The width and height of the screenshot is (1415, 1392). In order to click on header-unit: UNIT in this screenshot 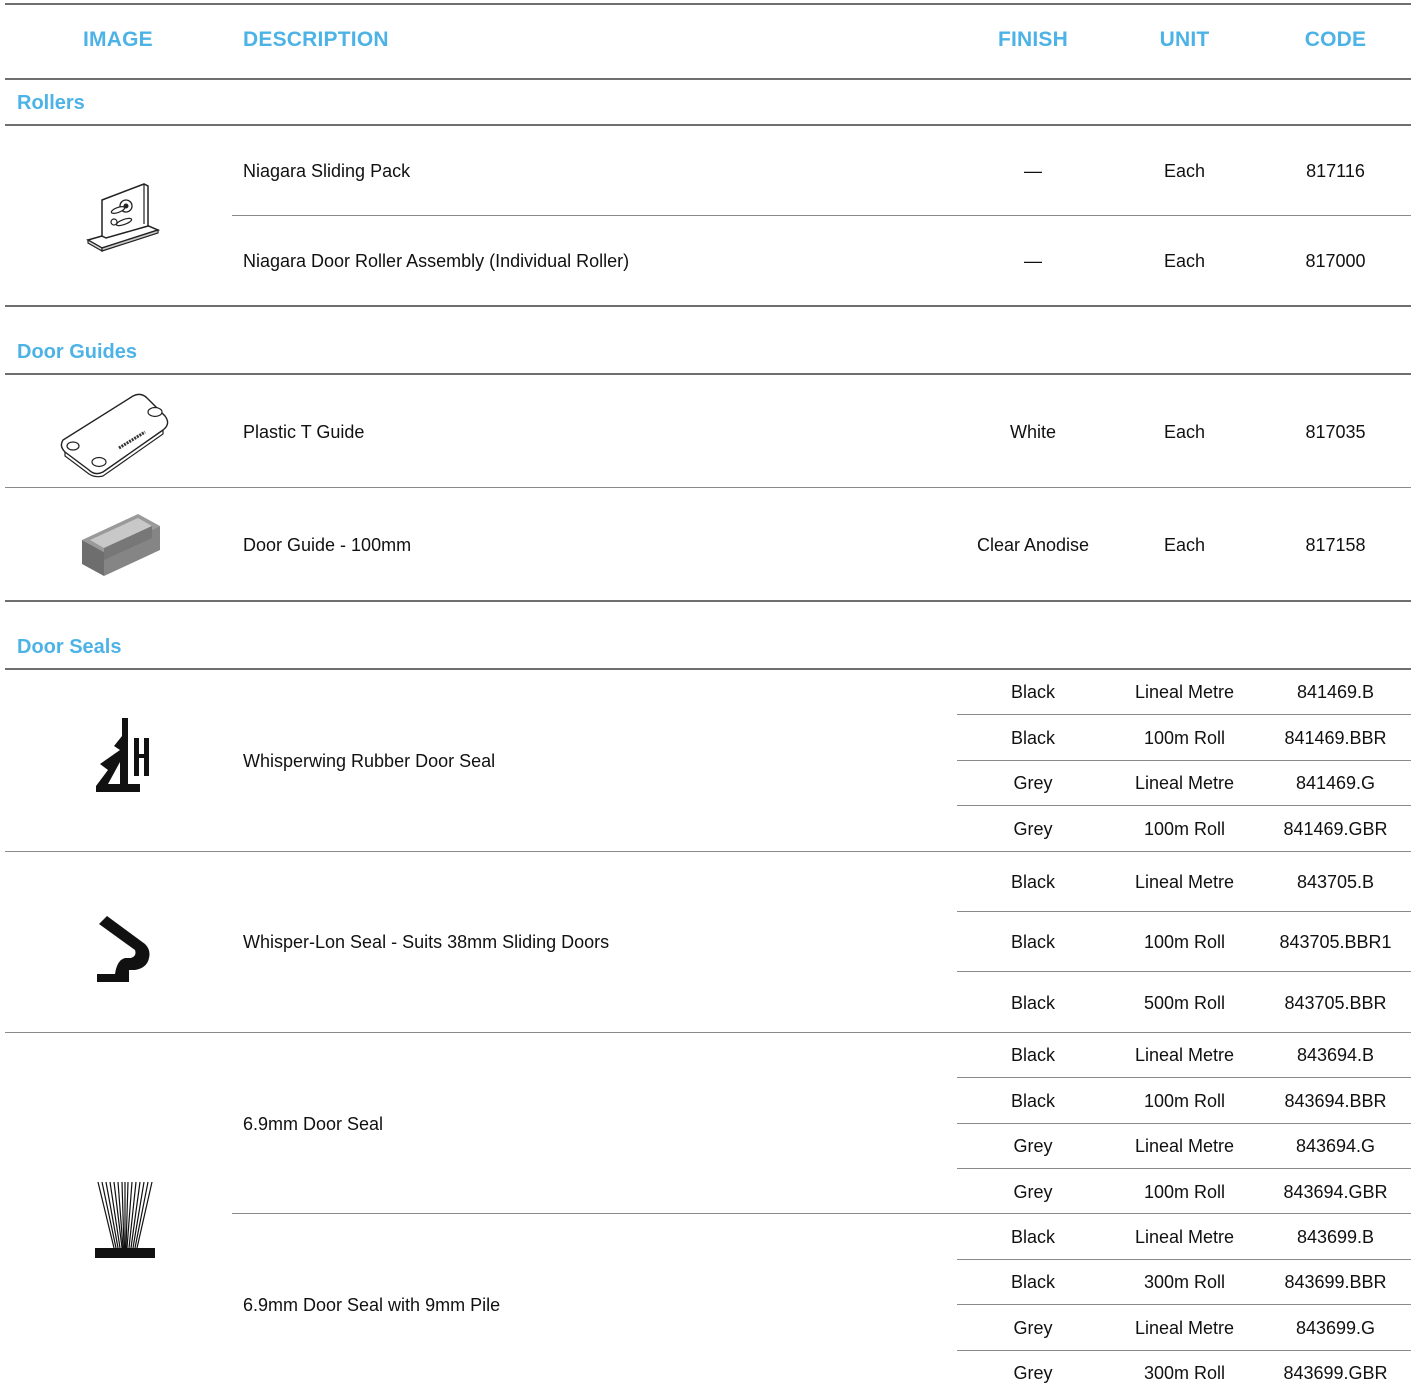, I will do `click(1184, 39)`.